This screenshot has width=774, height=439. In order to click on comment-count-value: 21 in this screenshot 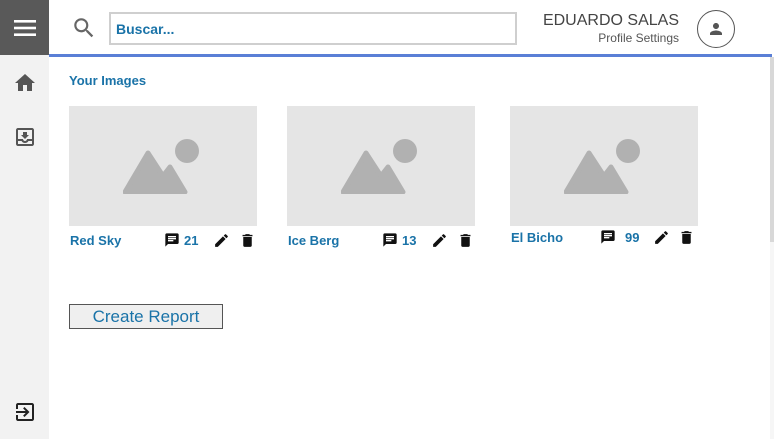, I will do `click(191, 240)`.